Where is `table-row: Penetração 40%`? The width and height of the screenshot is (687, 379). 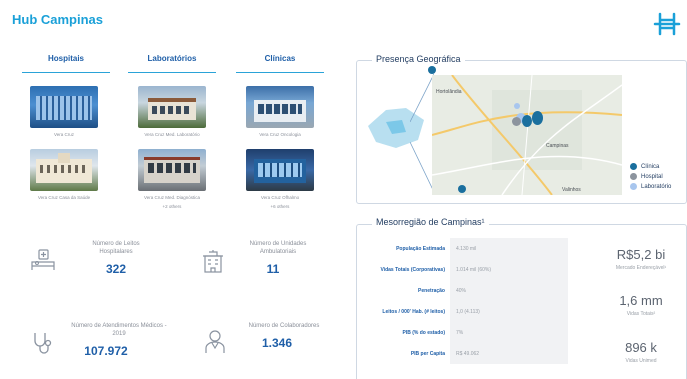 table-row: Penetração 40% is located at coordinates (470, 290).